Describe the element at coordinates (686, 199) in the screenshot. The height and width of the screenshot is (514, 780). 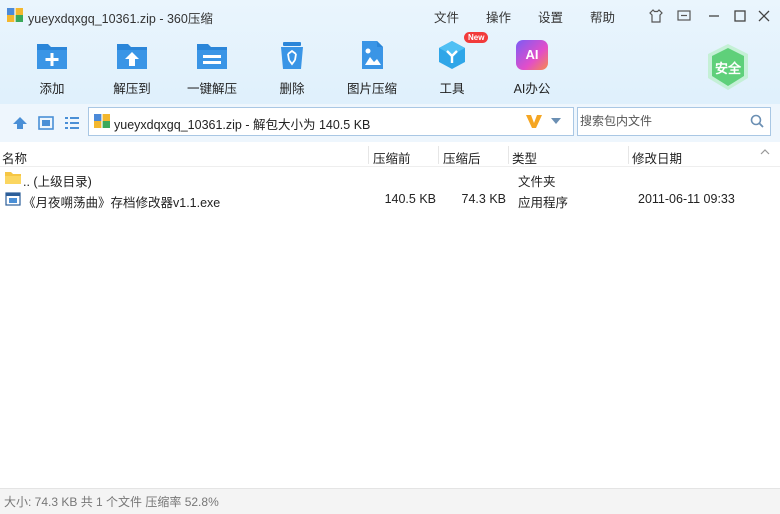
I see `file-modified: 2011-06-11 09:33` at that location.